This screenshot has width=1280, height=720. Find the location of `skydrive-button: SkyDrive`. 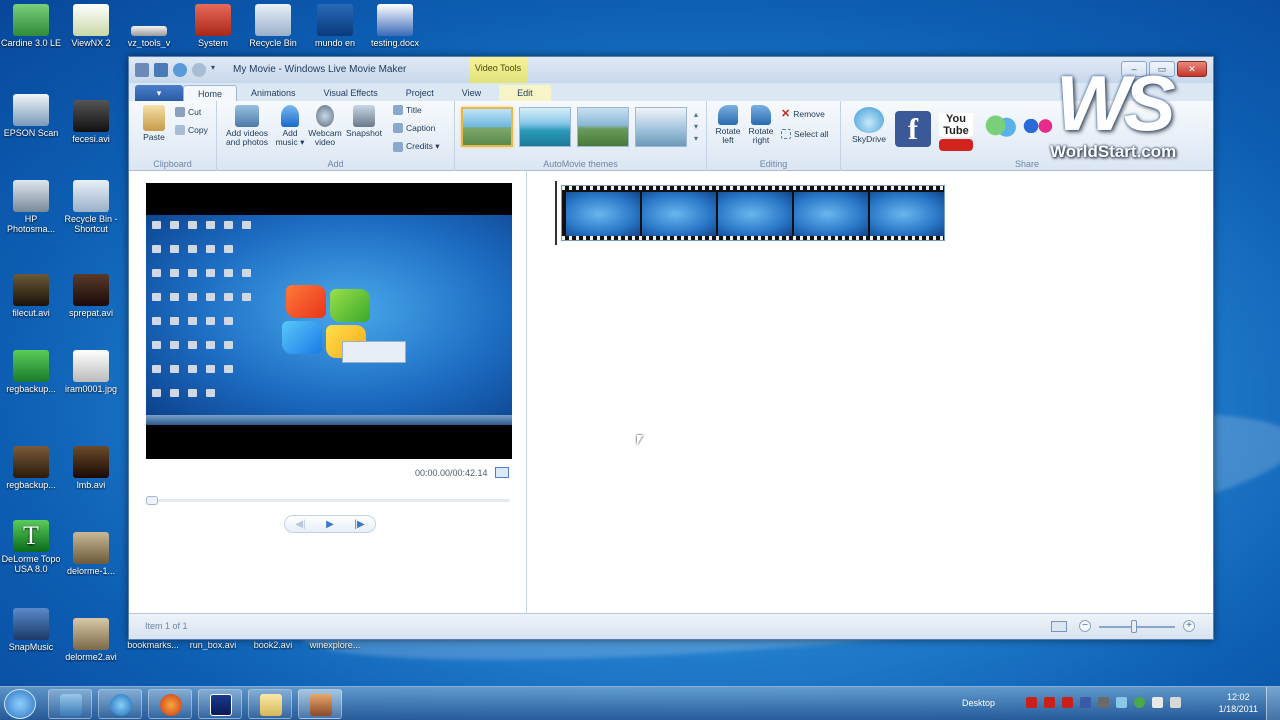

skydrive-button: SkyDrive is located at coordinates (869, 125).